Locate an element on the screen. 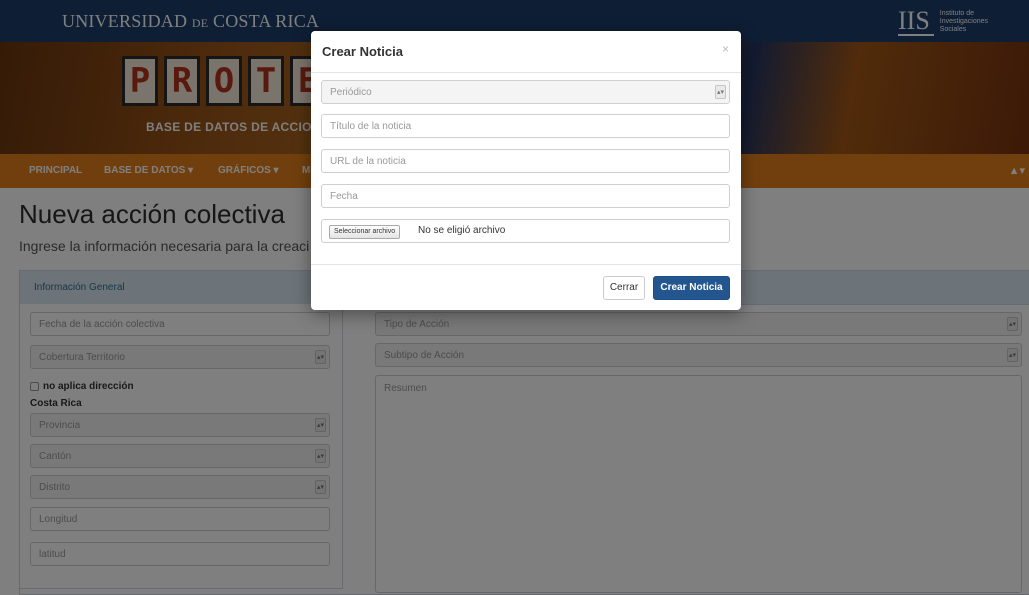 This screenshot has height=595, width=1029. news-title-placeholder: Título de la noticia is located at coordinates (371, 126).